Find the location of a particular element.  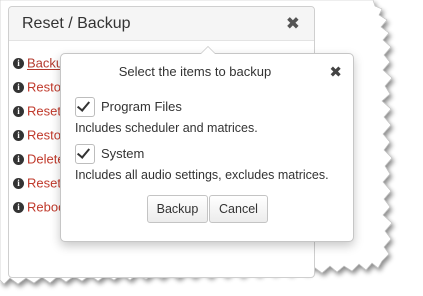

program-files-label: Program Files is located at coordinates (141, 106).